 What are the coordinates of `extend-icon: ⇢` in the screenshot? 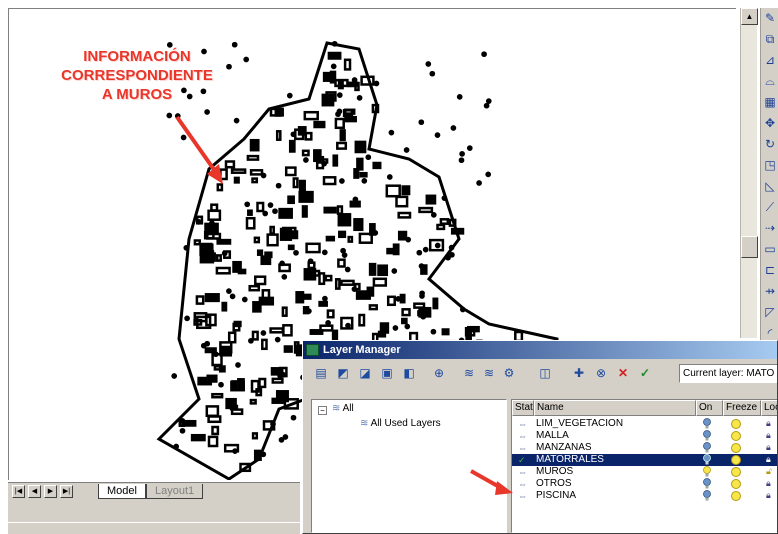 It's located at (769, 228).